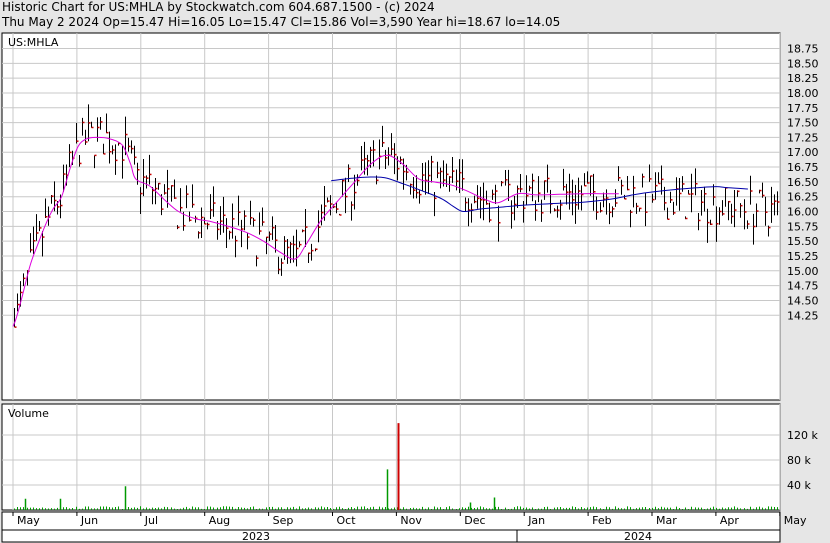 The image size is (830, 543). Describe the element at coordinates (666, 520) in the screenshot. I see `month-label: Mar` at that location.